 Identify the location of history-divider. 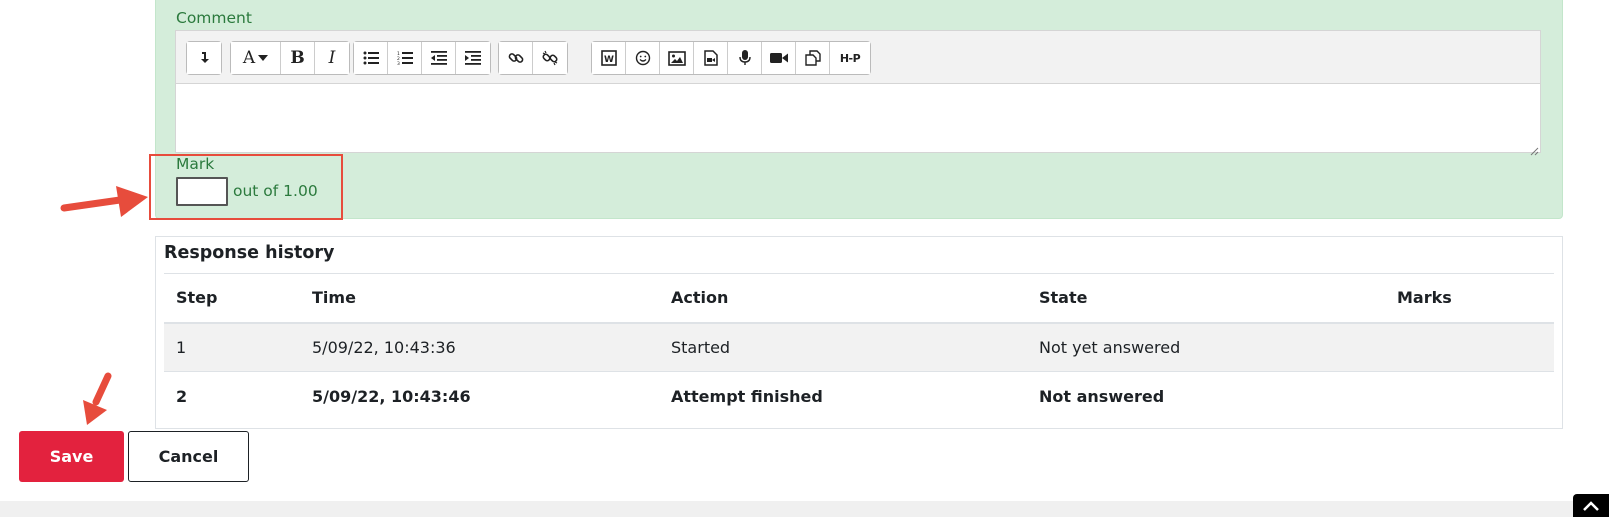
(859, 273).